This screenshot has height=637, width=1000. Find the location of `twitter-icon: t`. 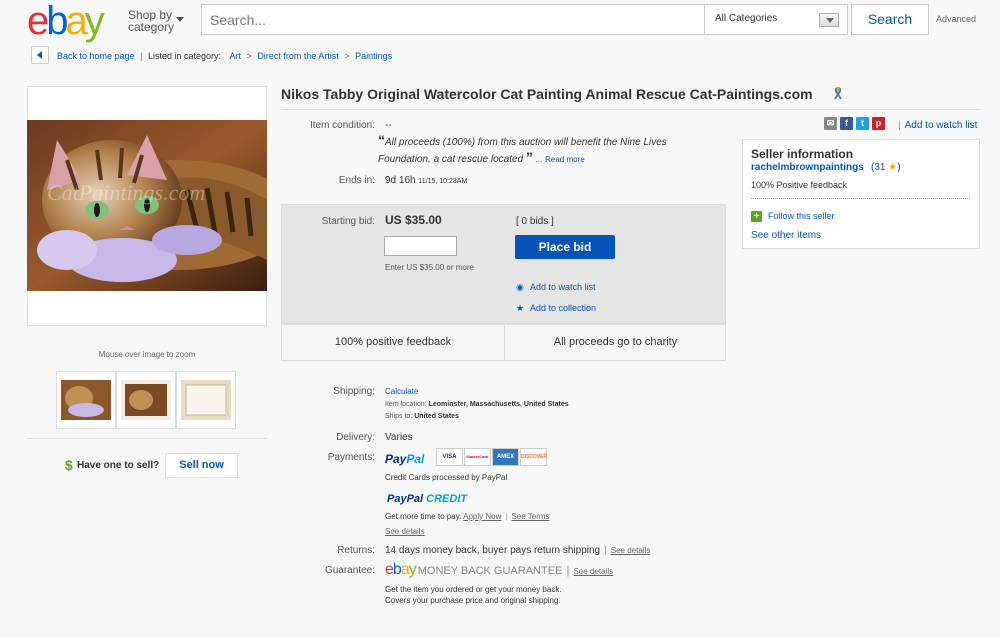

twitter-icon: t is located at coordinates (862, 123).